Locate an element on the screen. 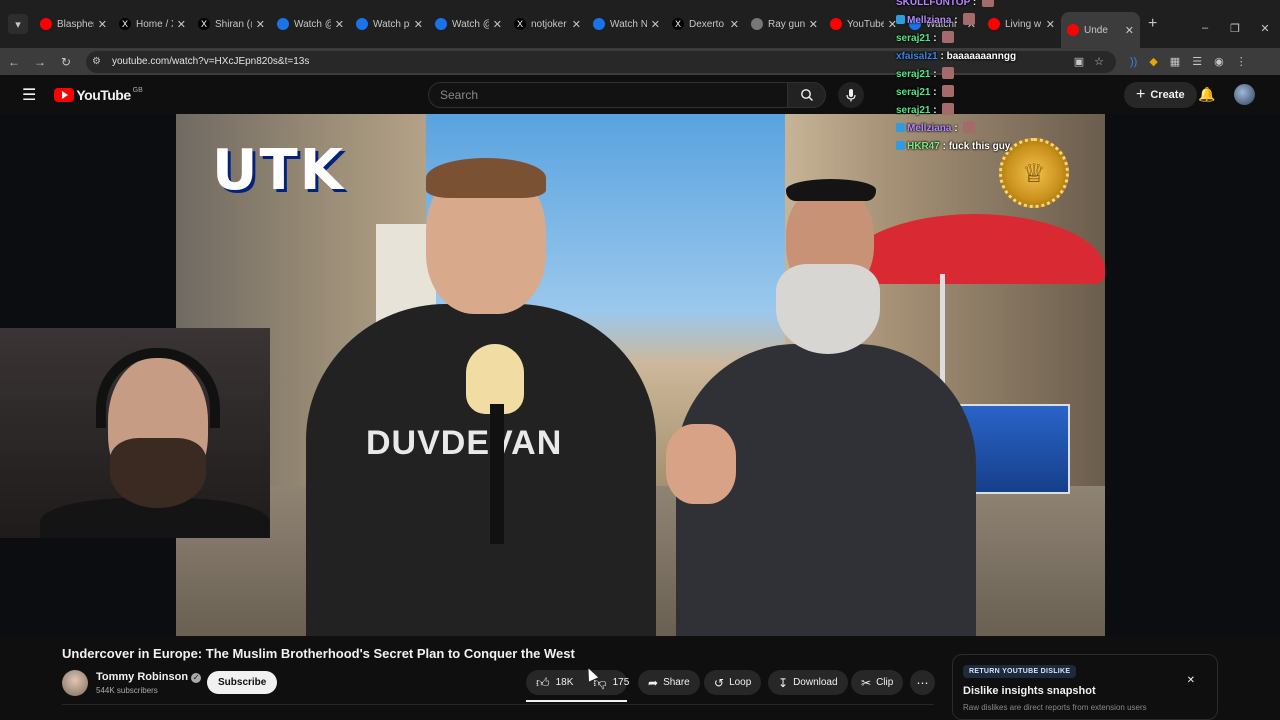 The height and width of the screenshot is (720, 1280). url-text: youtube.com/watch?v=HXcJEpn820s&t=13s is located at coordinates (211, 61).